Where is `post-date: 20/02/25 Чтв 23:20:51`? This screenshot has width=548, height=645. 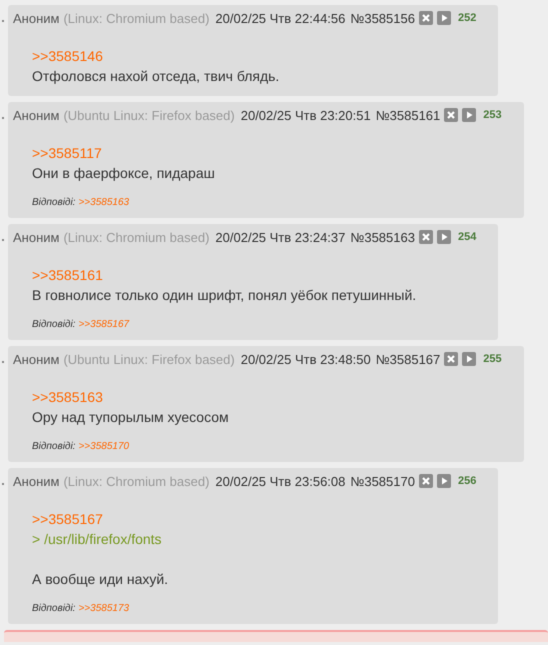
post-date: 20/02/25 Чтв 23:20:51 is located at coordinates (305, 115).